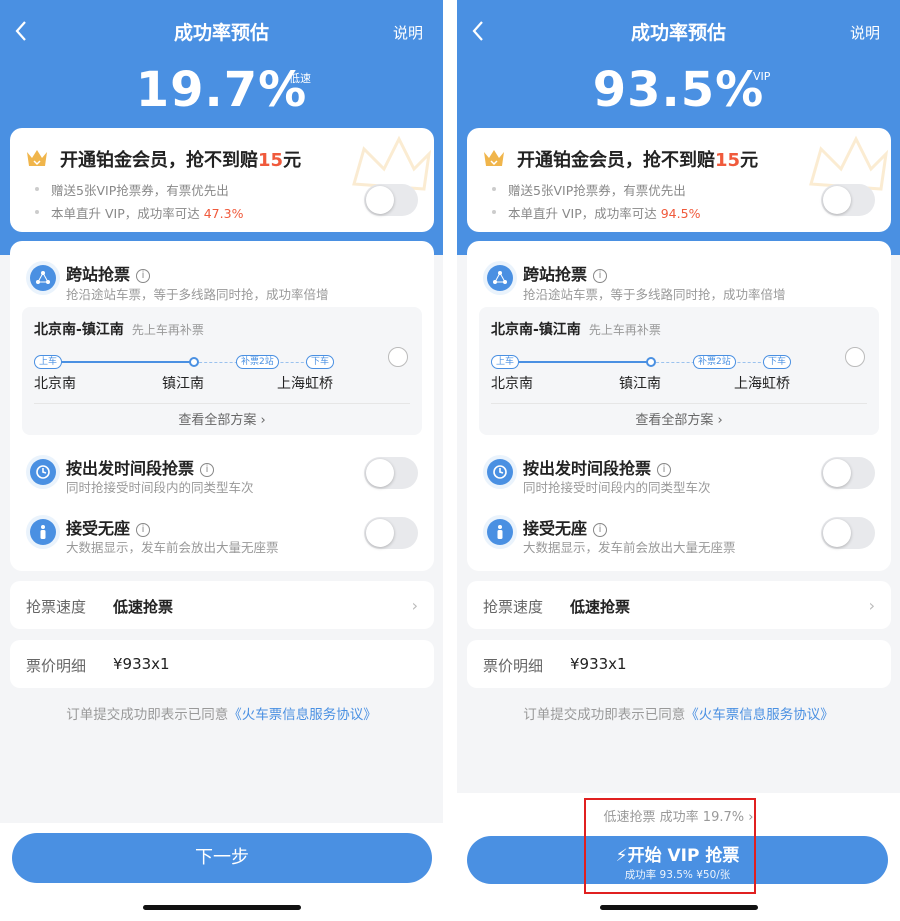 Image resolution: width=900 pixels, height=921 pixels. Describe the element at coordinates (670, 846) in the screenshot. I see `highlight-box` at that location.